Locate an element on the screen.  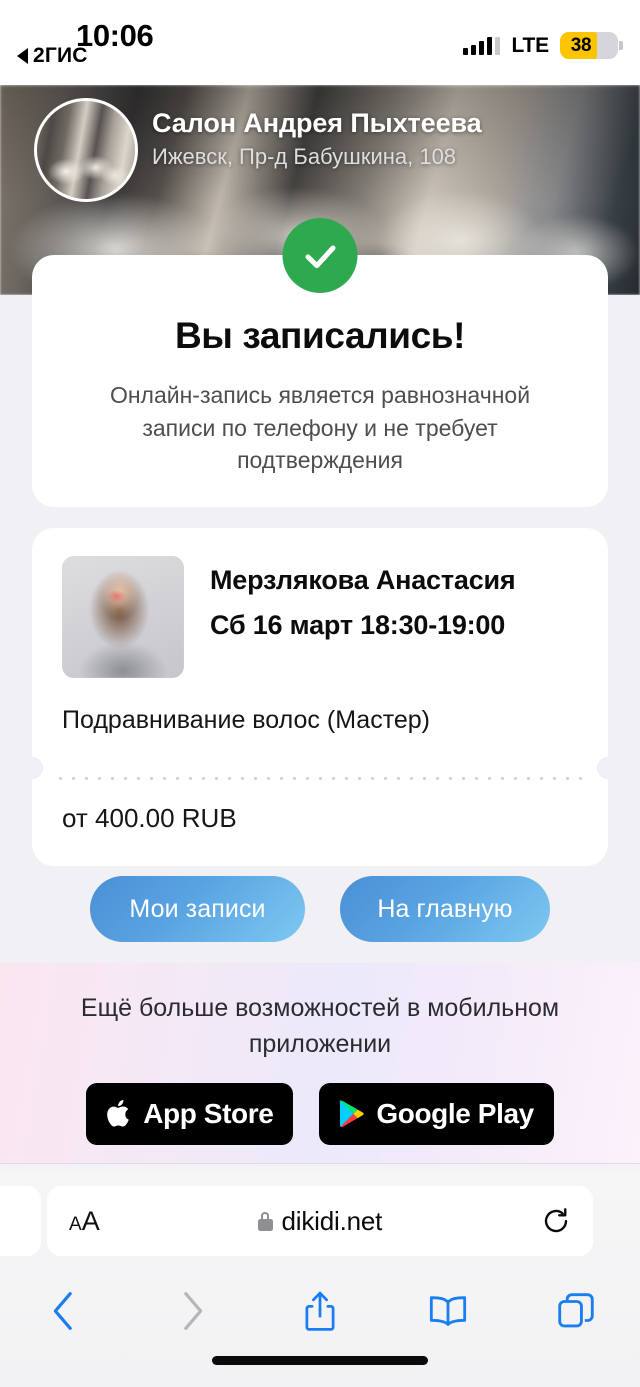
salon-address: Ижевск, Пр-д Бабушкина, 108 is located at coordinates (304, 157).